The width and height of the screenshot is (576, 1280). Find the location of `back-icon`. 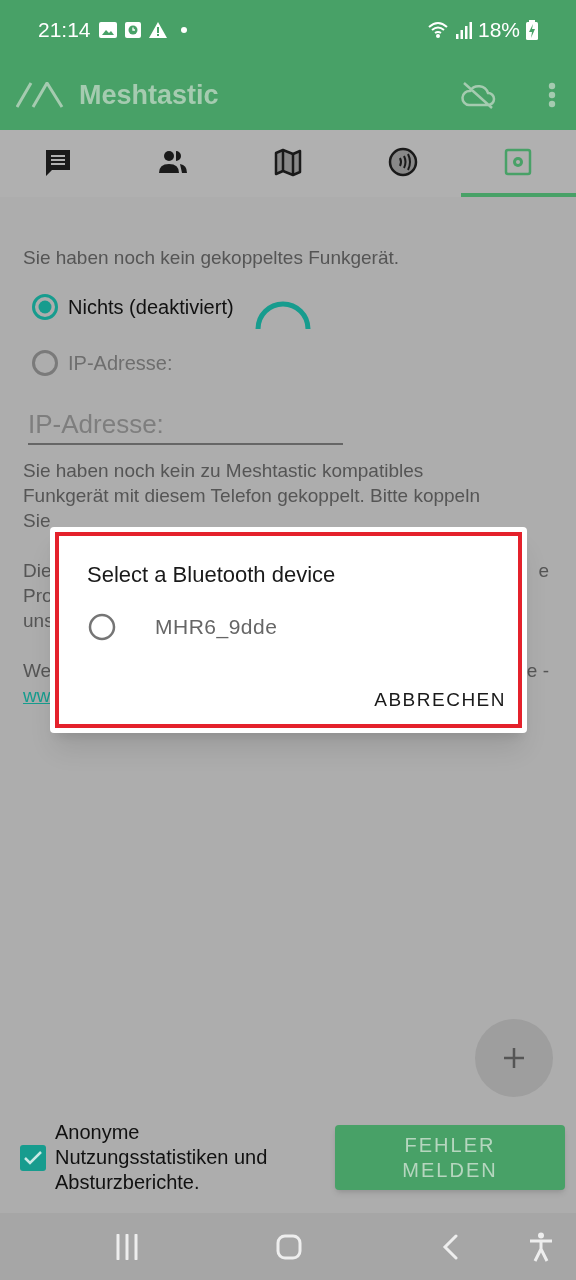

back-icon is located at coordinates (450, 1246).